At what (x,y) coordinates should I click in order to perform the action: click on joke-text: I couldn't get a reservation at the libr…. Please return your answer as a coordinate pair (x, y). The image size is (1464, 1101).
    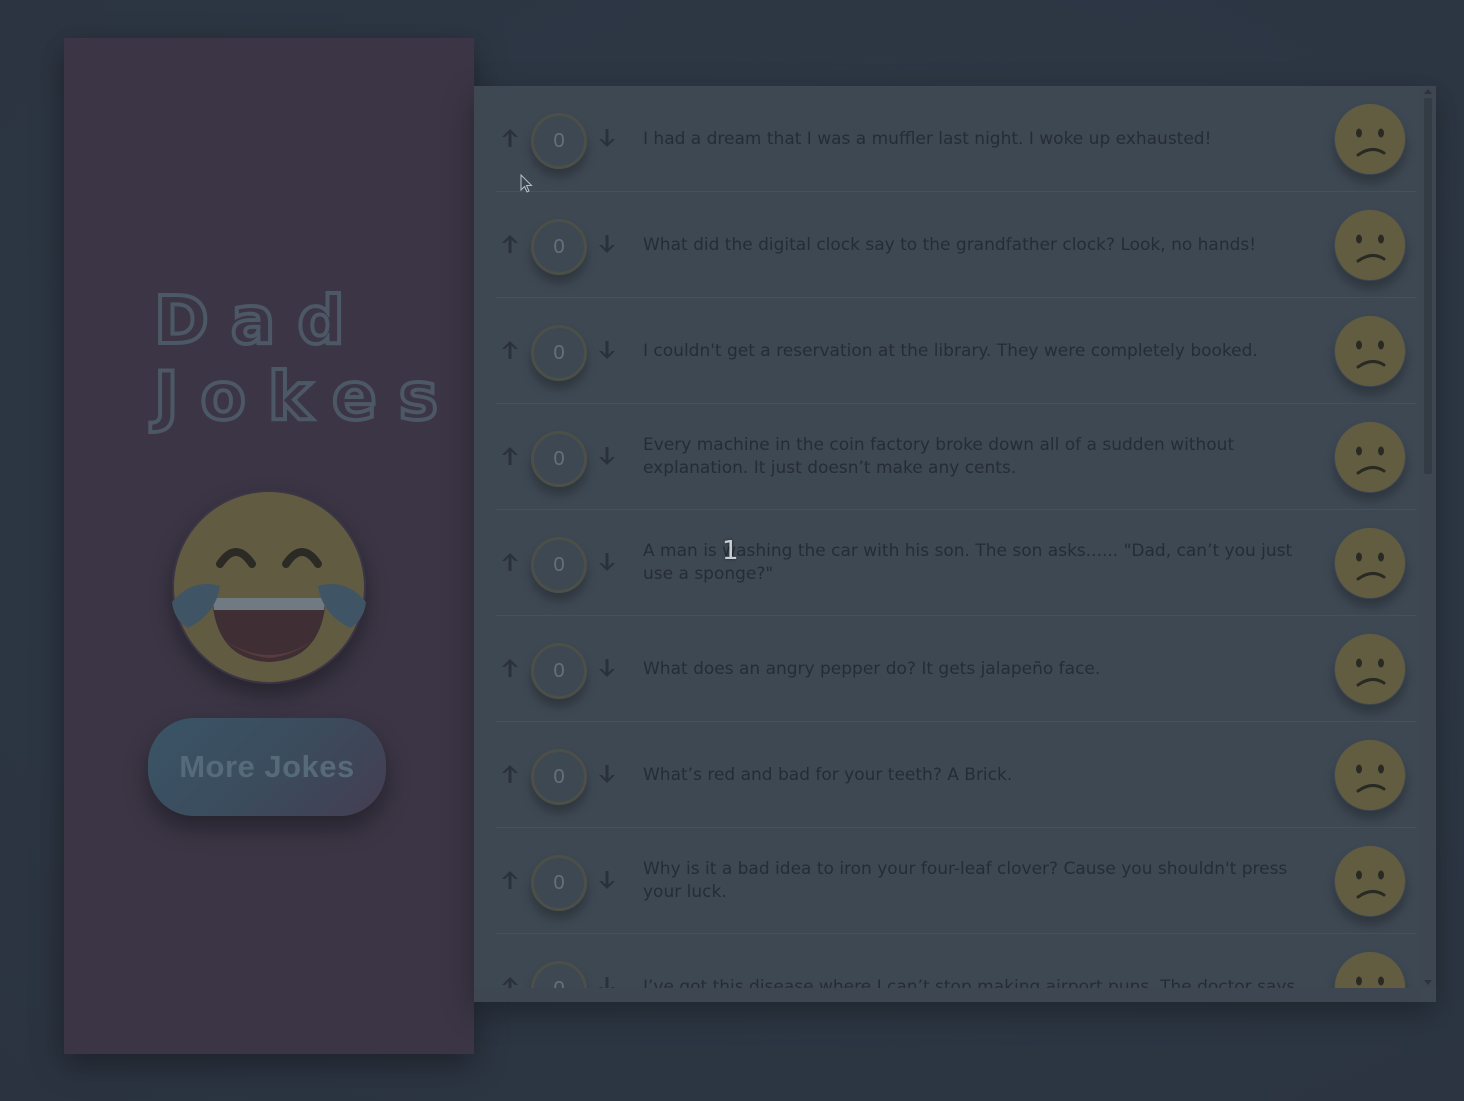
    Looking at the image, I should click on (983, 351).